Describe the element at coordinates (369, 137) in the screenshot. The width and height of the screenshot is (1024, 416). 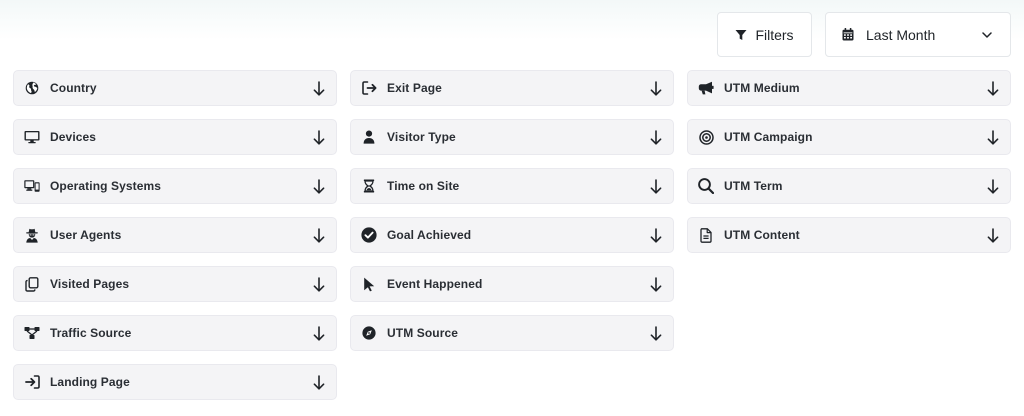
I see `user-icon` at that location.